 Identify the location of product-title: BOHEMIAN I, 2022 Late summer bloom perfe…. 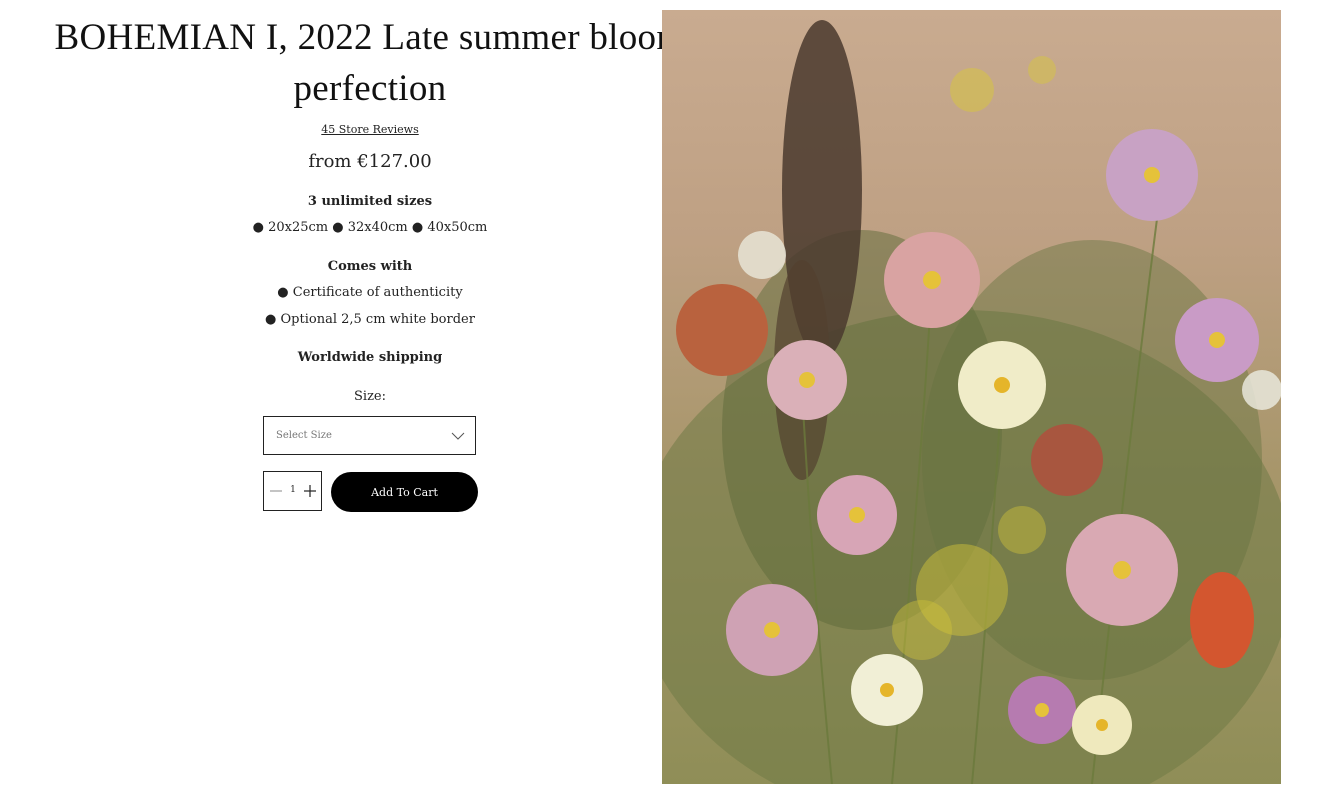
(370, 63).